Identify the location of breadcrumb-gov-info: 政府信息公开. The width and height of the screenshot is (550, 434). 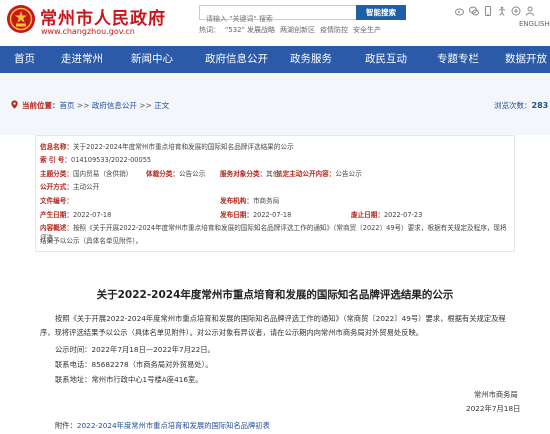
(114, 105).